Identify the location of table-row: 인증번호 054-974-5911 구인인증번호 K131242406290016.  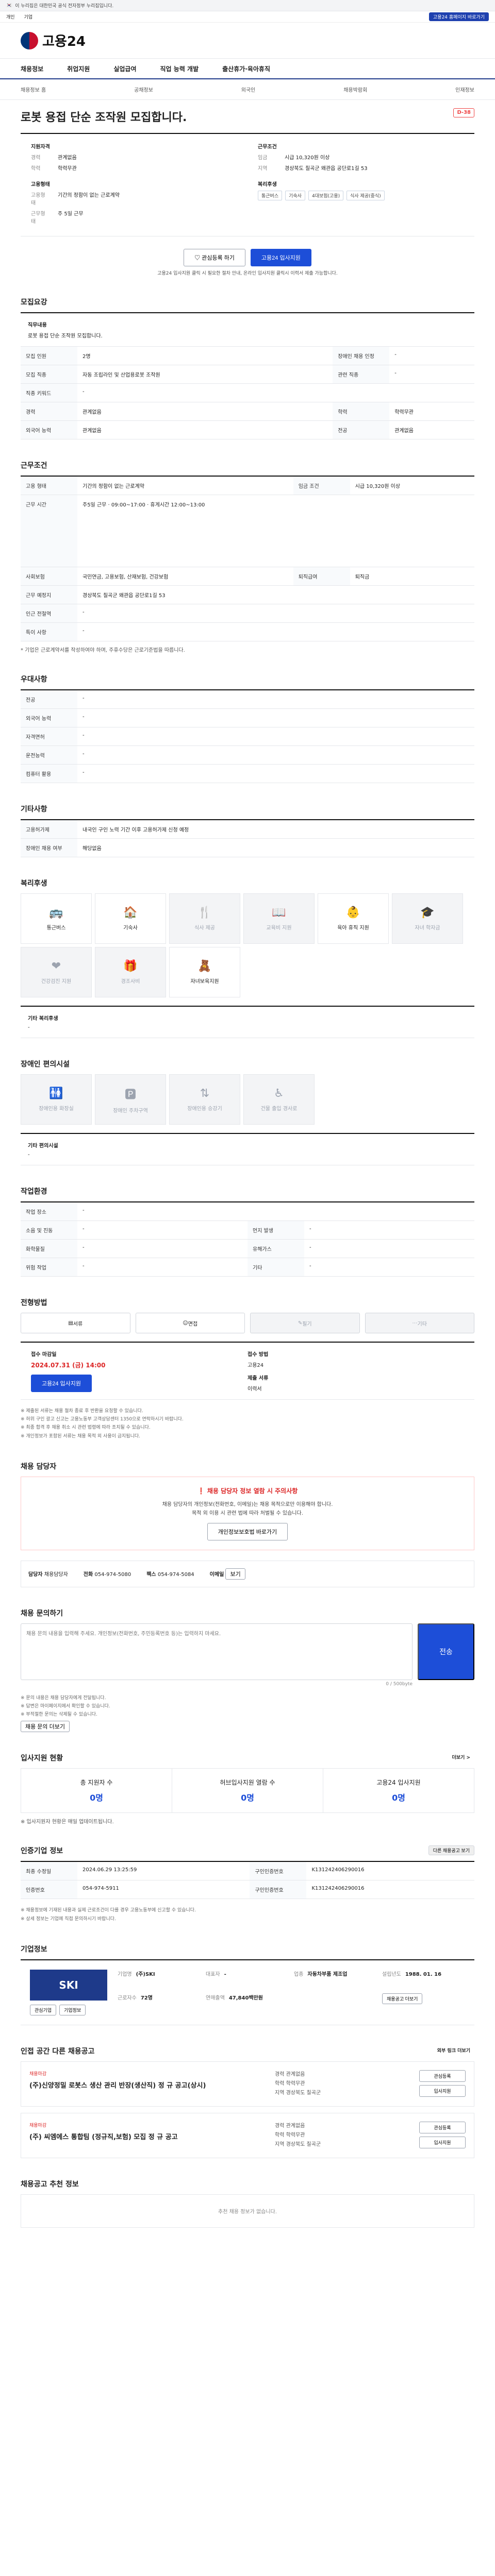
(247, 1890).